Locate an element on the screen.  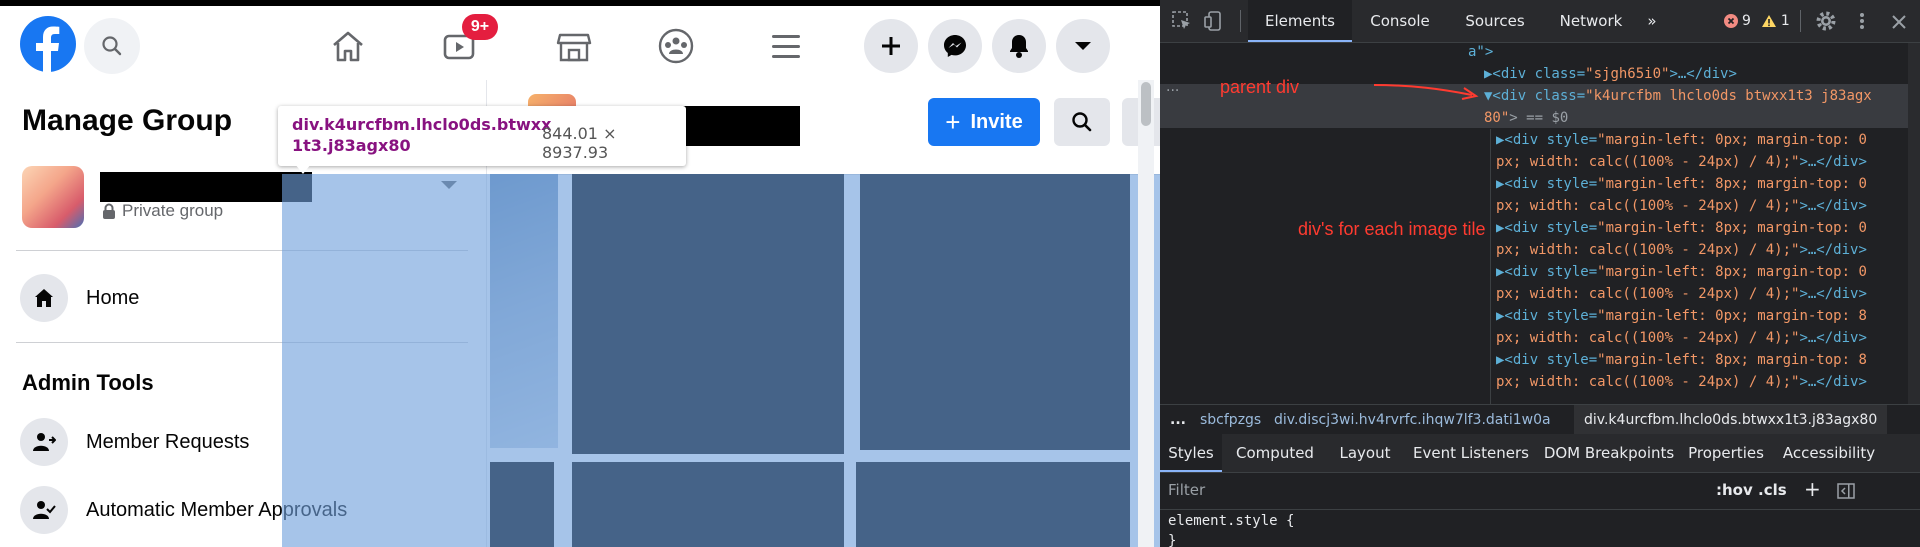
subtab-computed: Computed is located at coordinates (1275, 453).